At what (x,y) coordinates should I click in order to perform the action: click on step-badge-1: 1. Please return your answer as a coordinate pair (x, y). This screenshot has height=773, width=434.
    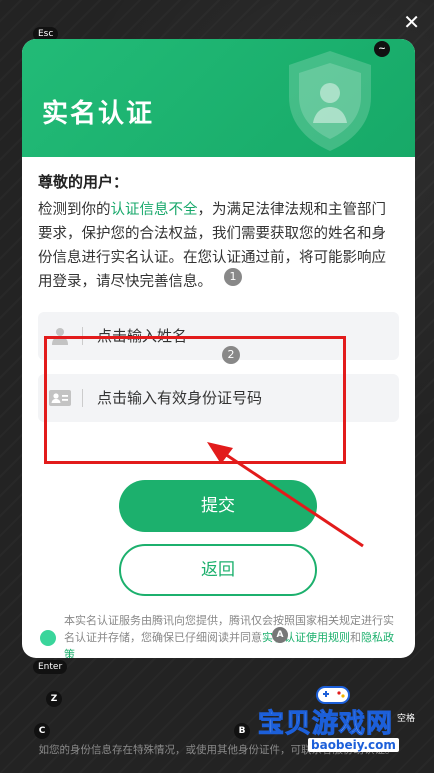
    Looking at the image, I should click on (233, 277).